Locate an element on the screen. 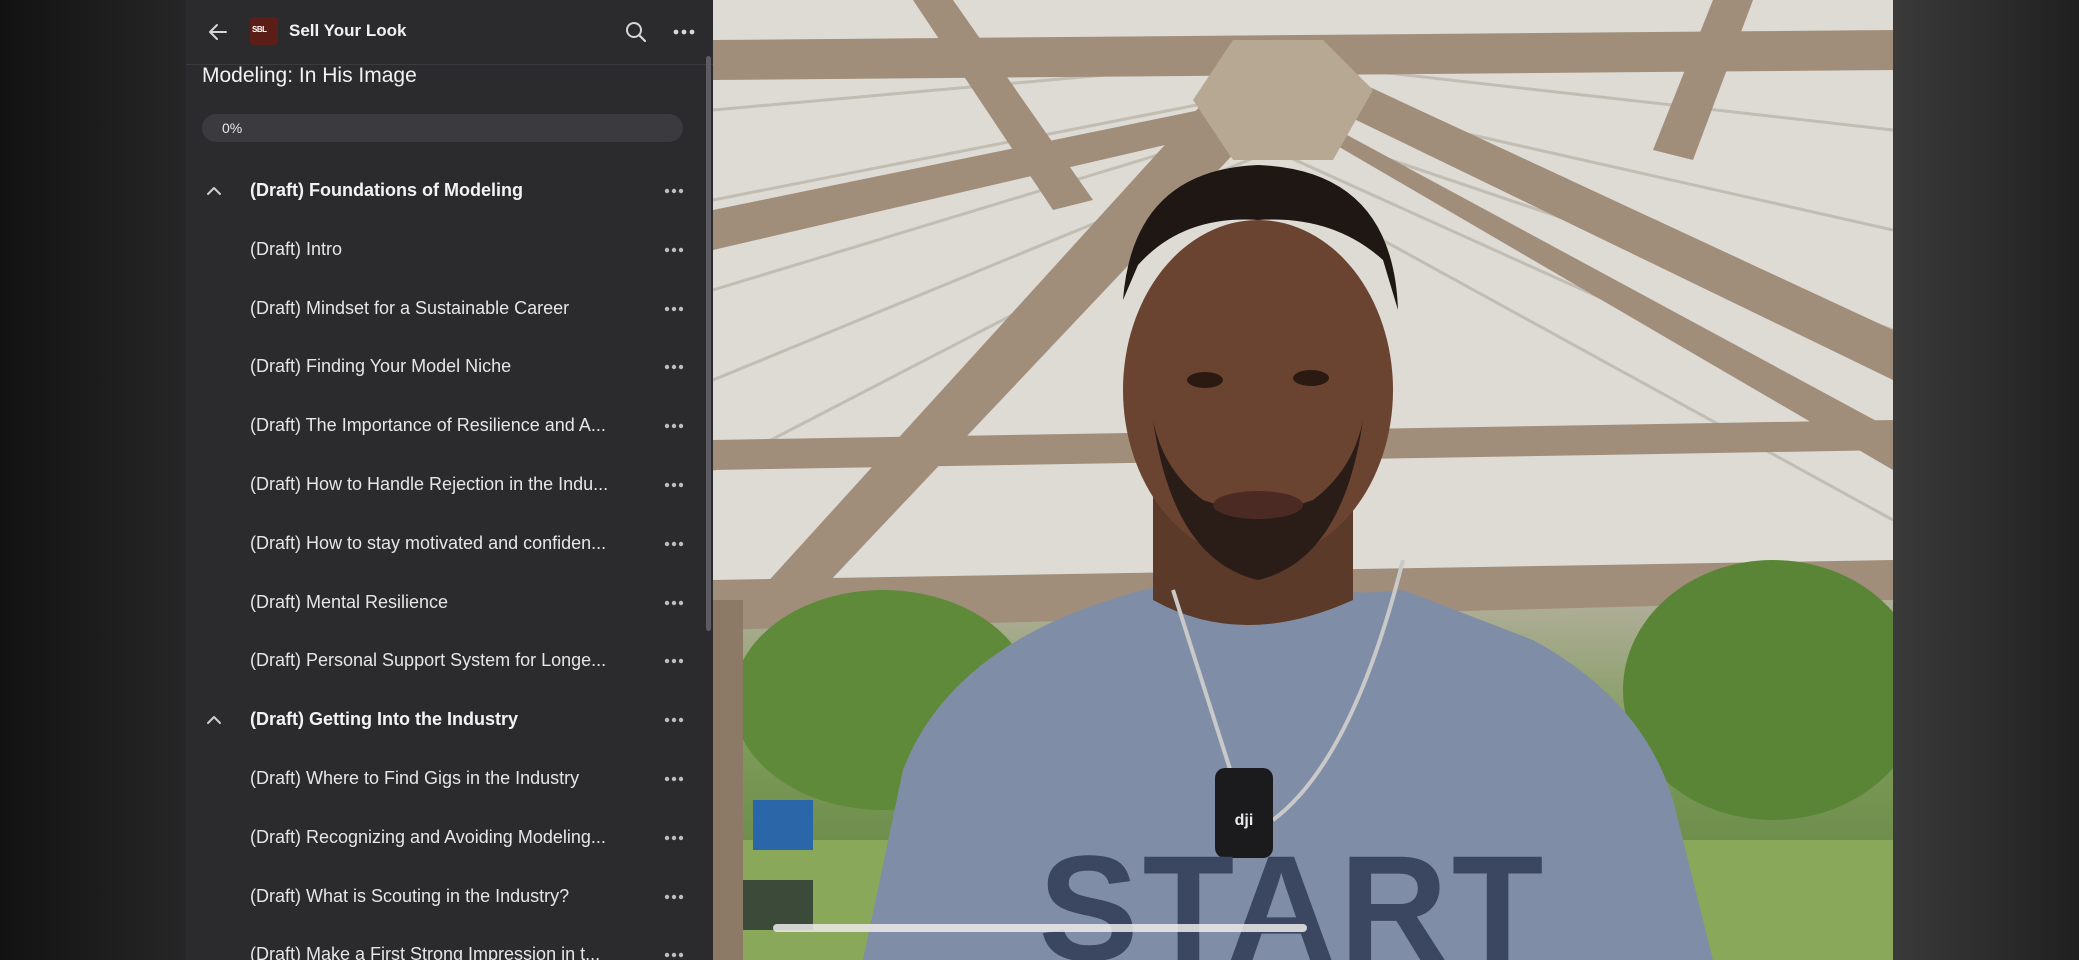  section-header: (Draft) Getting Into the Industry is located at coordinates (444, 720).